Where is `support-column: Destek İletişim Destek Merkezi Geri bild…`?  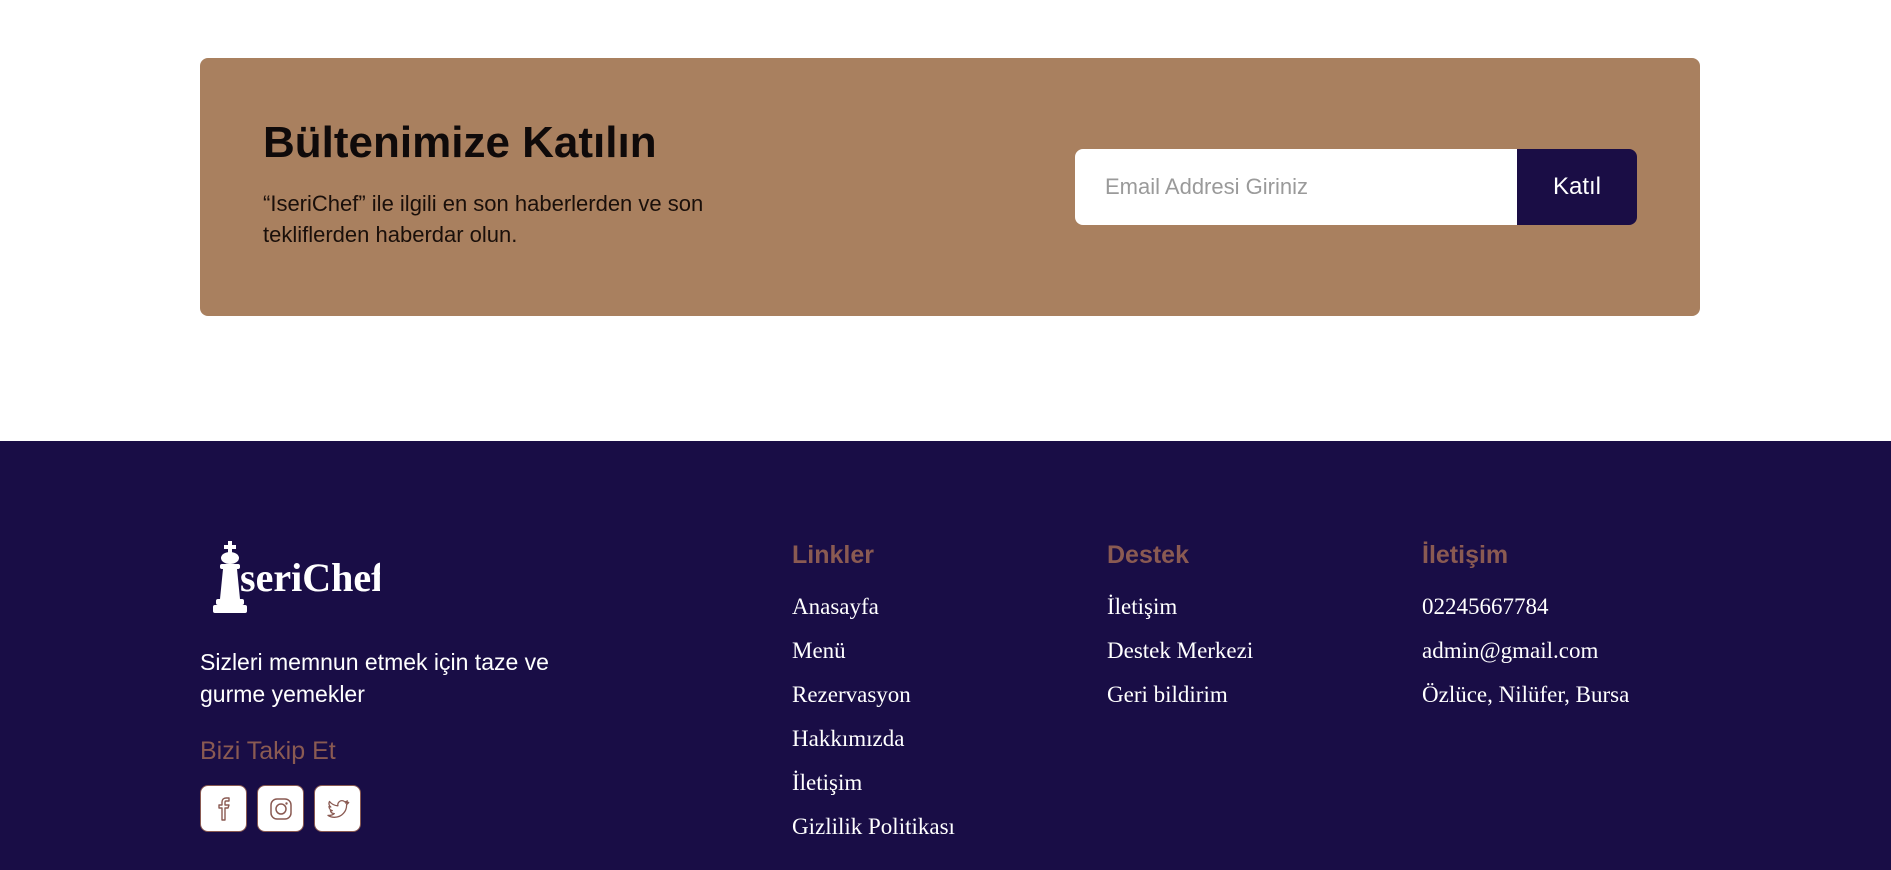 support-column: Destek İletişim Destek Merkezi Geri bild… is located at coordinates (1180, 633).